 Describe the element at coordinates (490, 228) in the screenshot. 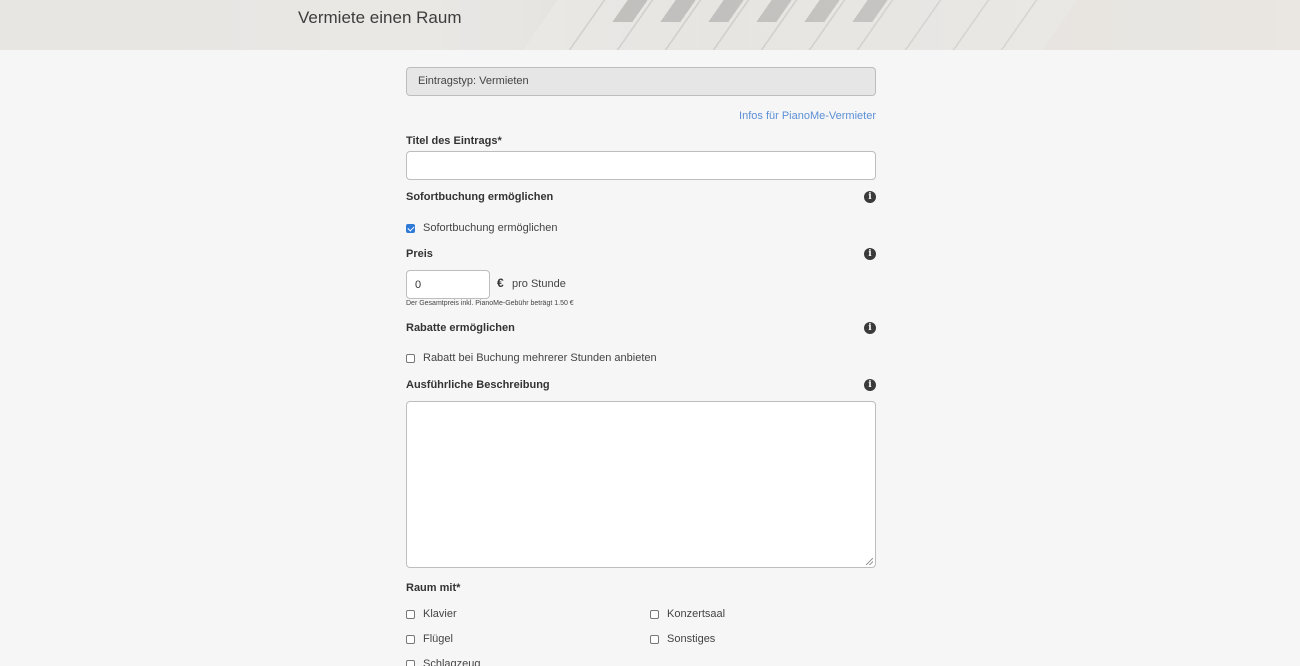

I see `instant-booking-checkbox-label: Sofortbuchung ermöglichen` at that location.